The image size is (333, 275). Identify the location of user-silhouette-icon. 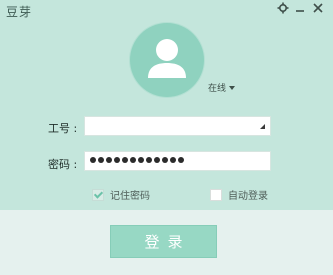
(167, 58).